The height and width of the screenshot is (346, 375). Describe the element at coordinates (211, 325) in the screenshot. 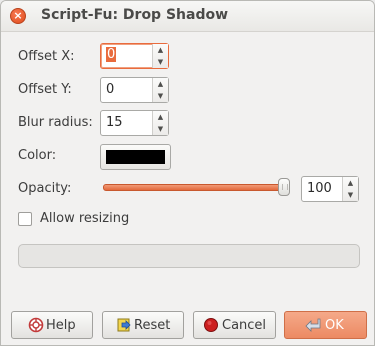

I see `cancel-icon` at that location.